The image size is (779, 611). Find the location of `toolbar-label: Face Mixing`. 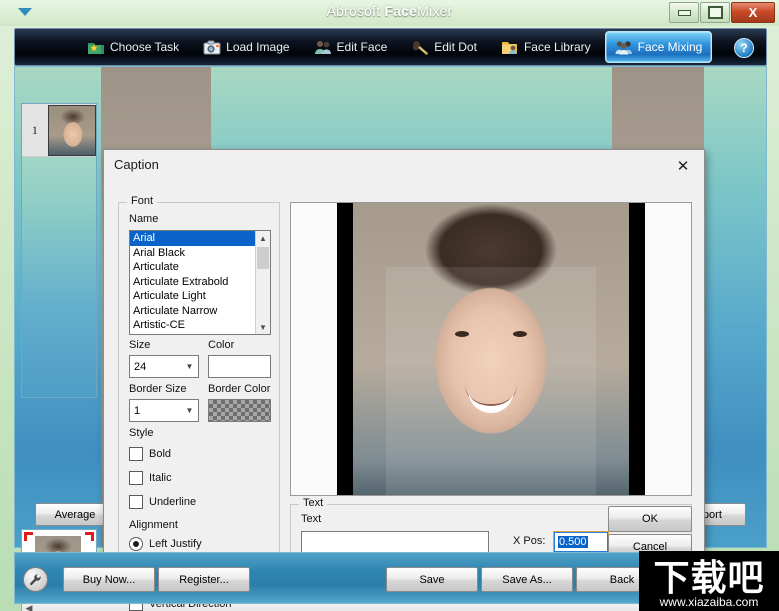

toolbar-label: Face Mixing is located at coordinates (670, 47).